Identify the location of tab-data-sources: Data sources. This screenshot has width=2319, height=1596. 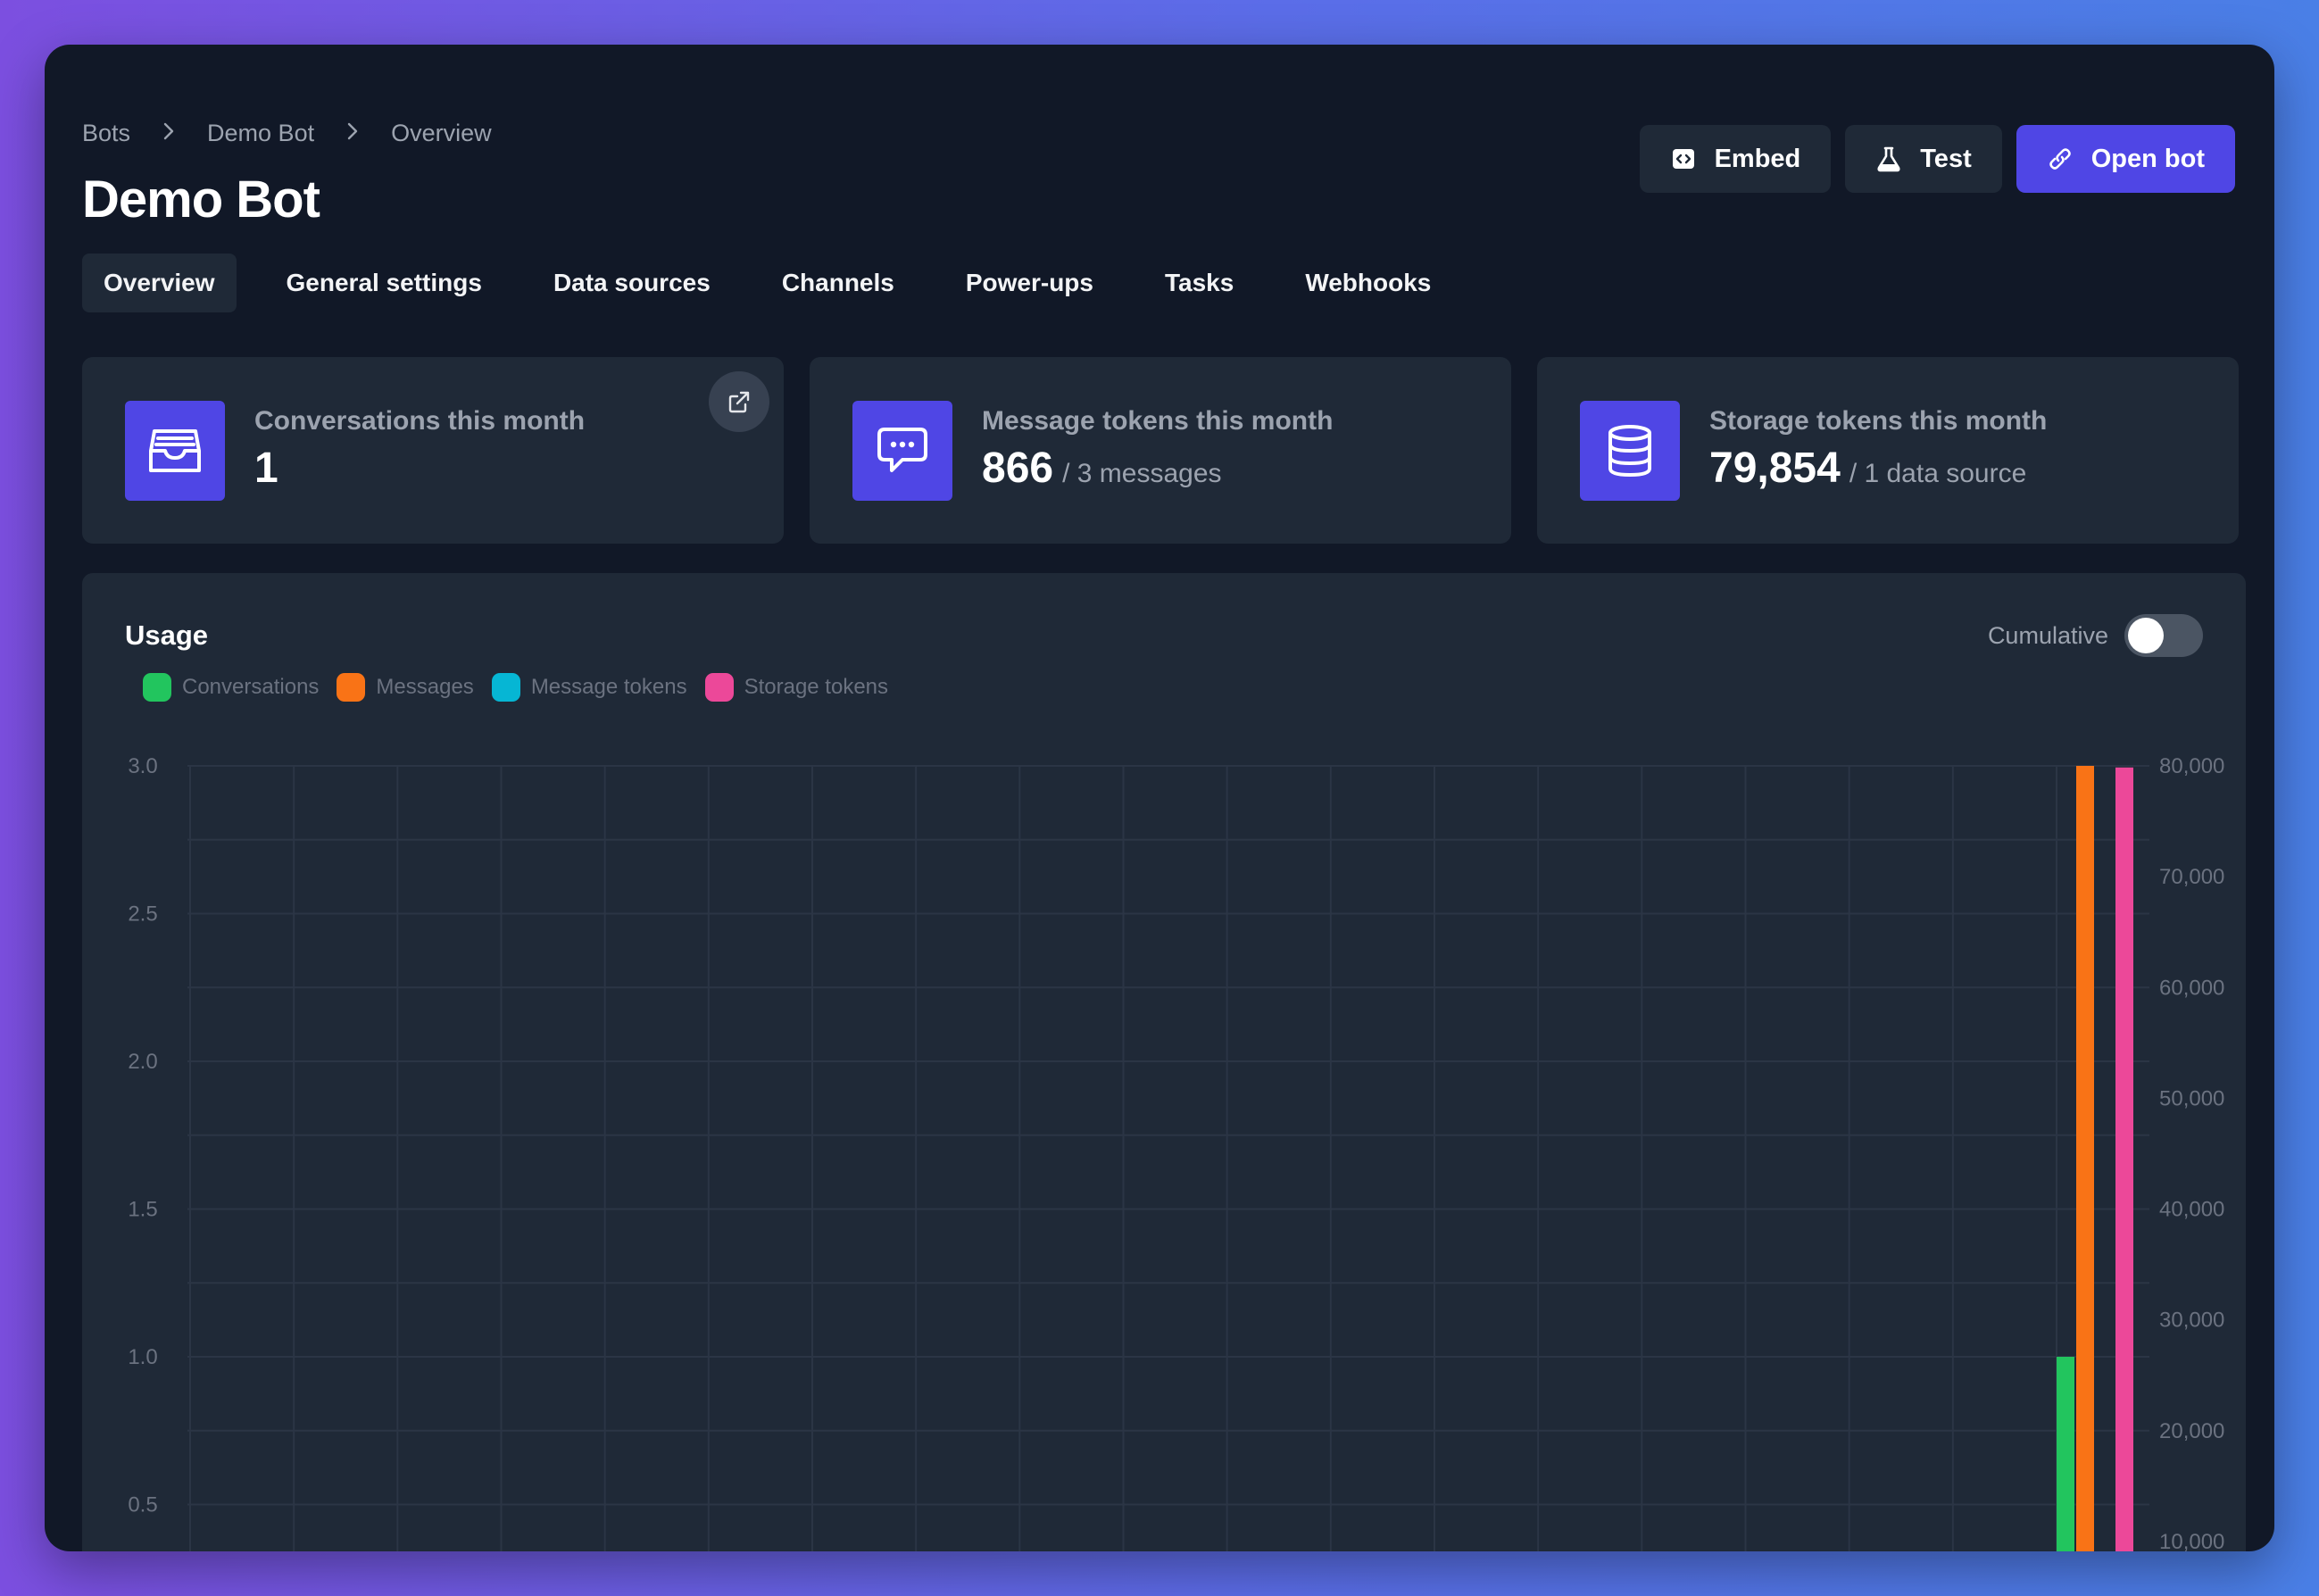
(632, 283).